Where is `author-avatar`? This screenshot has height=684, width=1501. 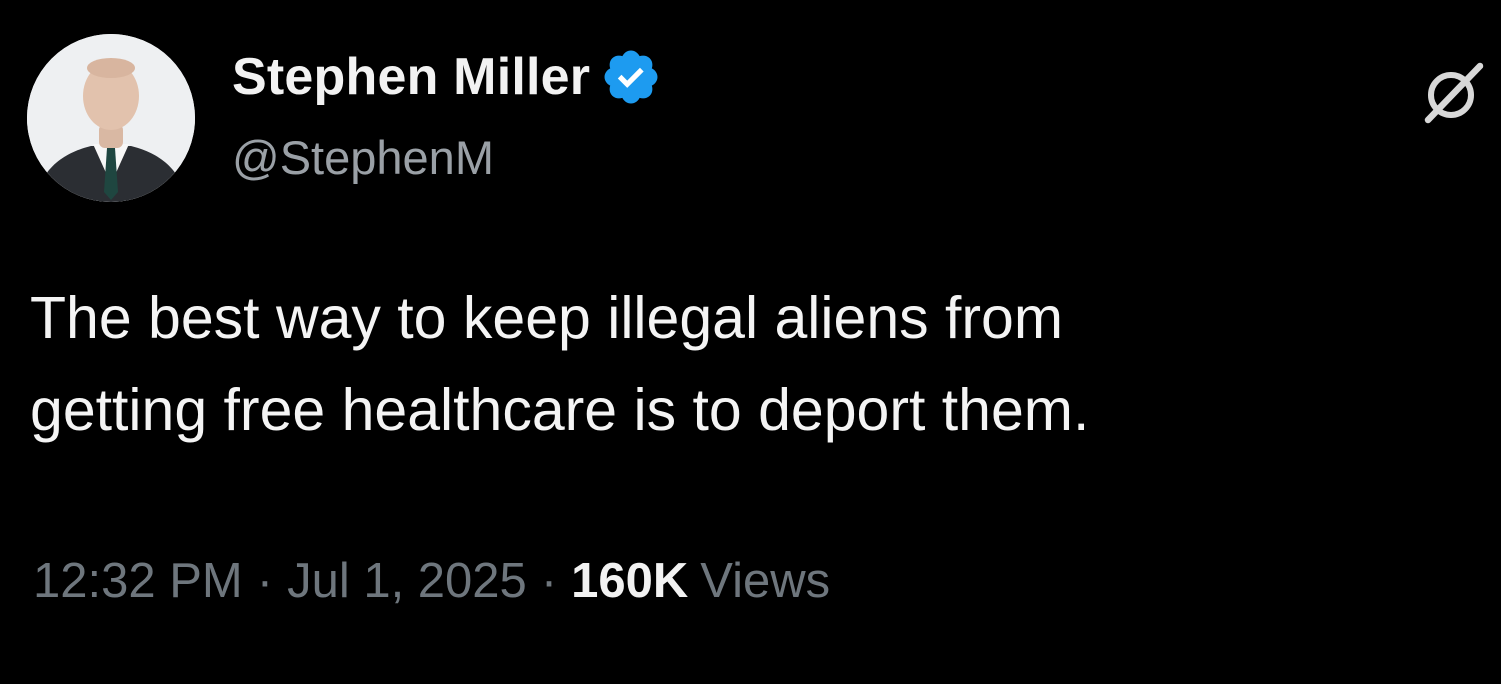 author-avatar is located at coordinates (111, 118).